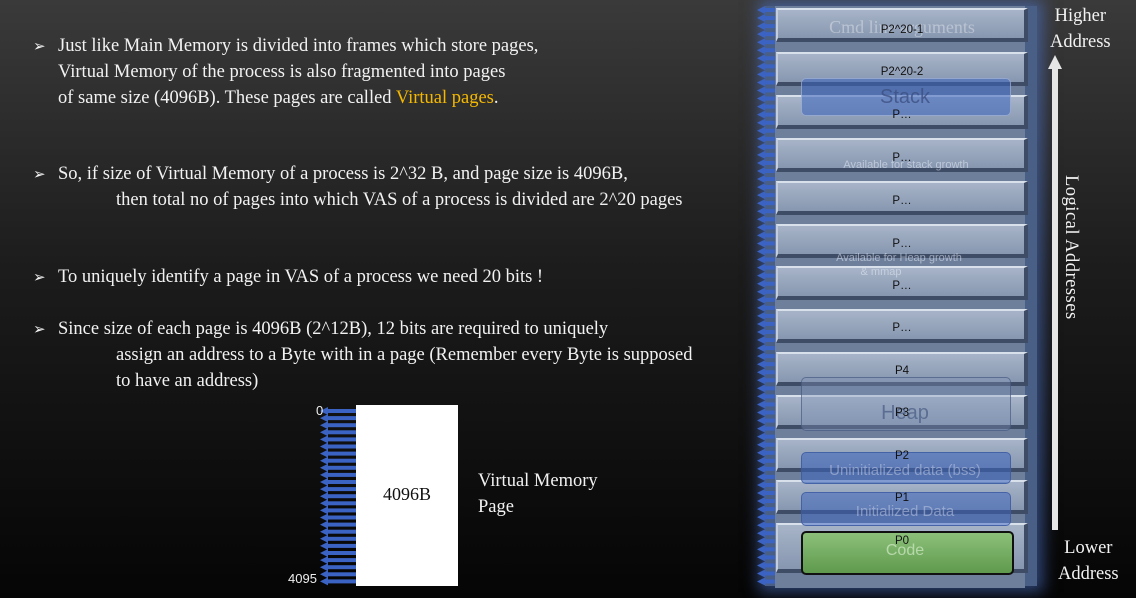 This screenshot has height=598, width=1136. I want to click on higher-address-label: Higher Address, so click(1080, 29).